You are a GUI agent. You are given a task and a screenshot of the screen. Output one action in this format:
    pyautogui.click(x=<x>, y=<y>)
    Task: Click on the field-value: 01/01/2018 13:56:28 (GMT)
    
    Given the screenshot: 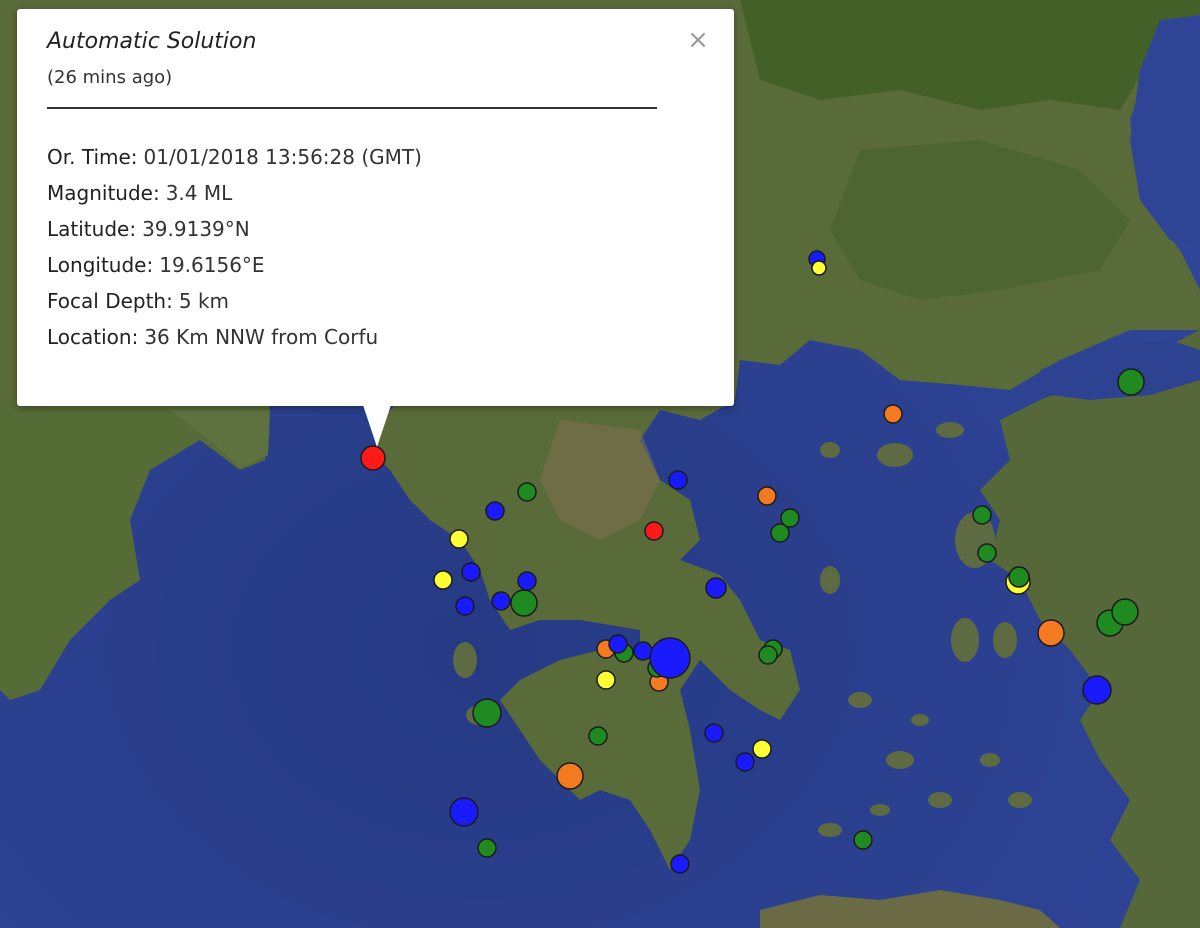 What is the action you would take?
    pyautogui.click(x=282, y=157)
    